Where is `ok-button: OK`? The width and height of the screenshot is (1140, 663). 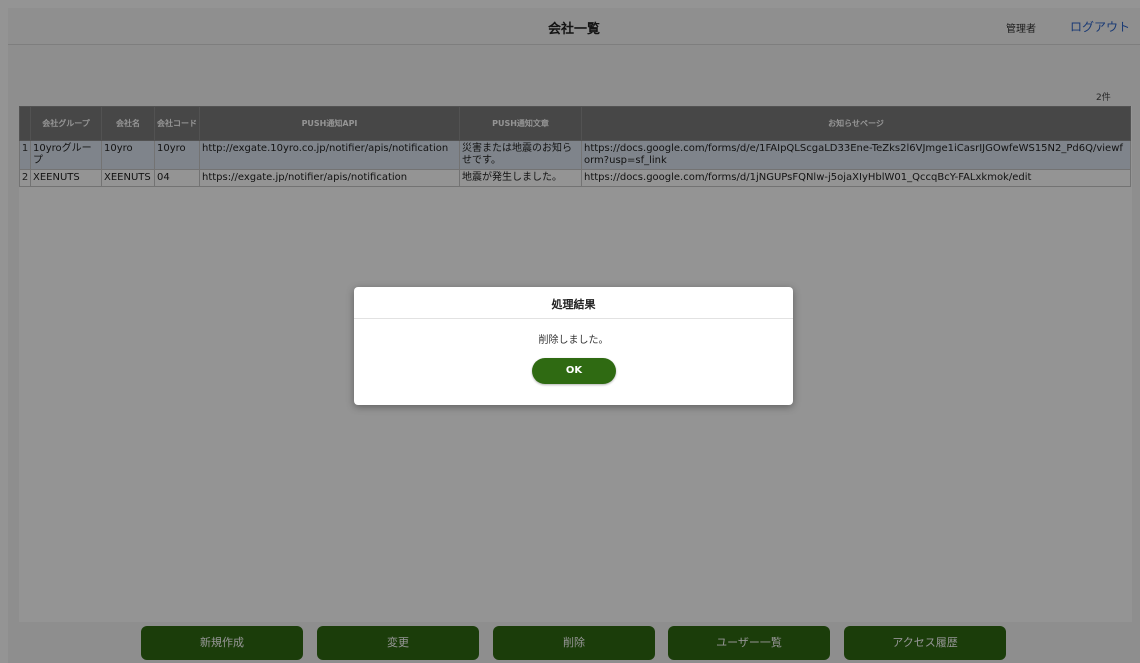
ok-button: OK is located at coordinates (574, 371).